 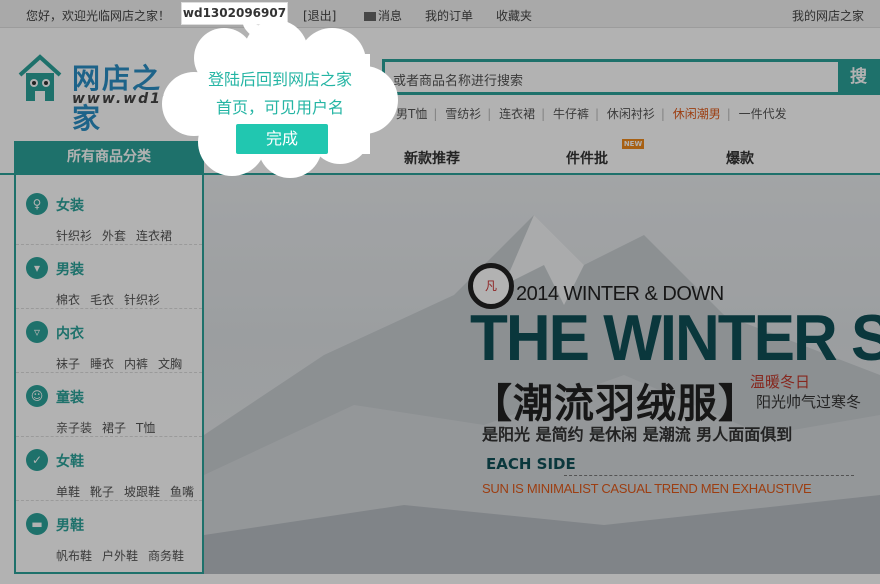 I want to click on hotword-item: 休闲潮男, so click(x=697, y=114).